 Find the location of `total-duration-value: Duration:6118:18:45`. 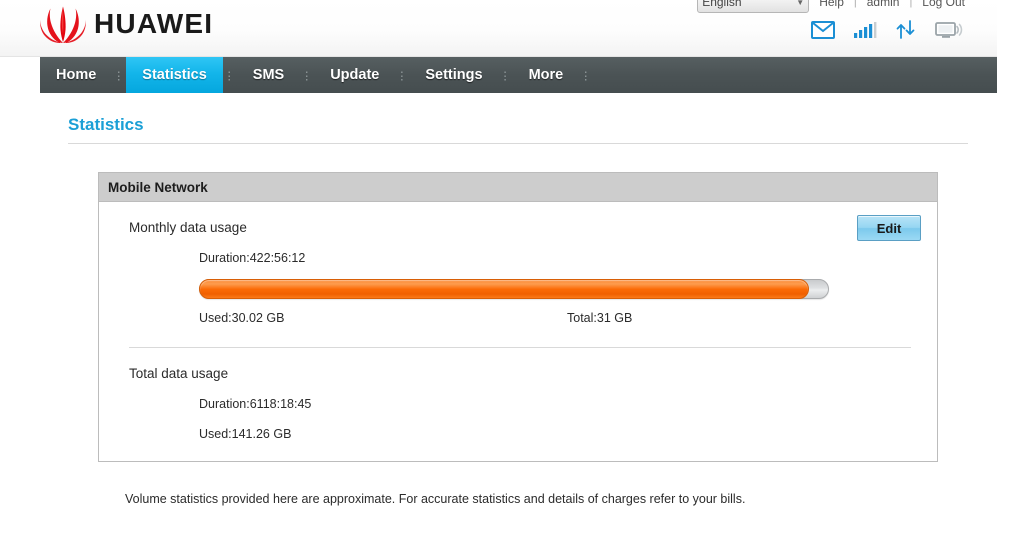

total-duration-value: Duration:6118:18:45 is located at coordinates (255, 404).